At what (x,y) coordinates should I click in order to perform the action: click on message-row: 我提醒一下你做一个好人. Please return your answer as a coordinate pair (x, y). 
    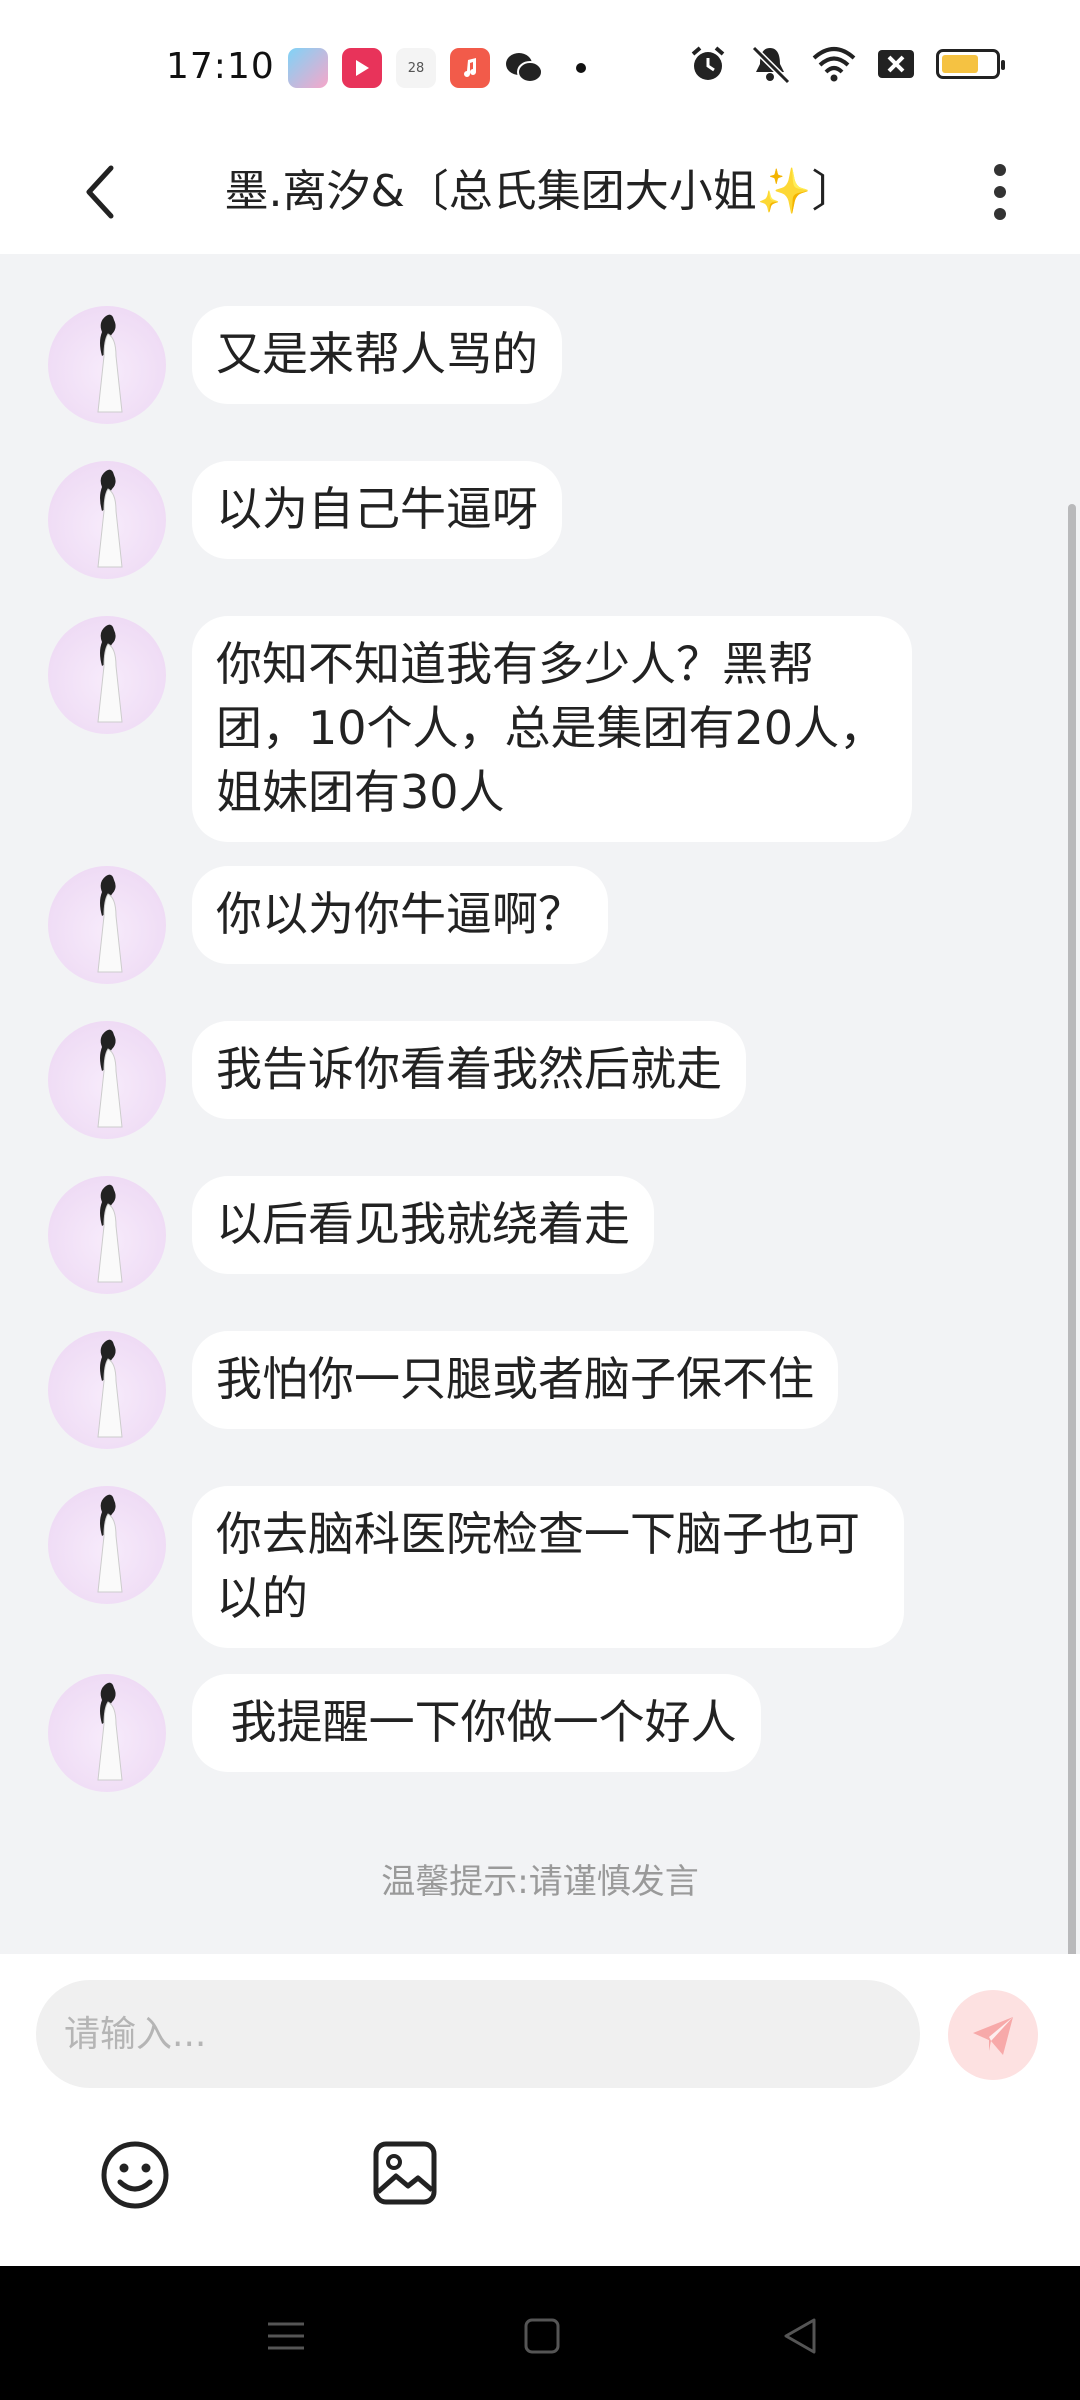
    Looking at the image, I should click on (404, 1733).